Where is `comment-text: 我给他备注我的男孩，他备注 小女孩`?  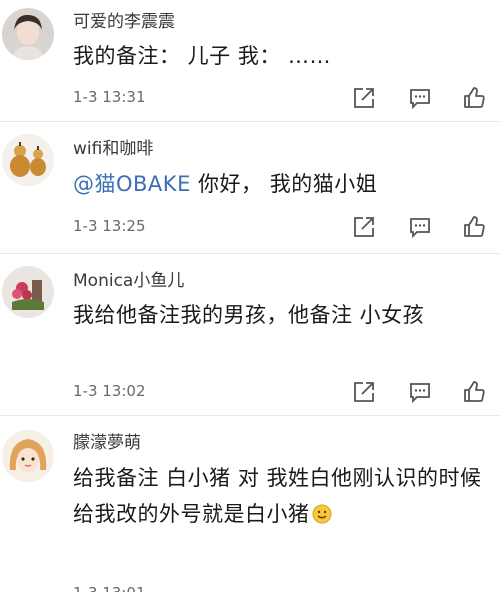
comment-text: 我给他备注我的男孩，他备注 小女孩 is located at coordinates (280, 315).